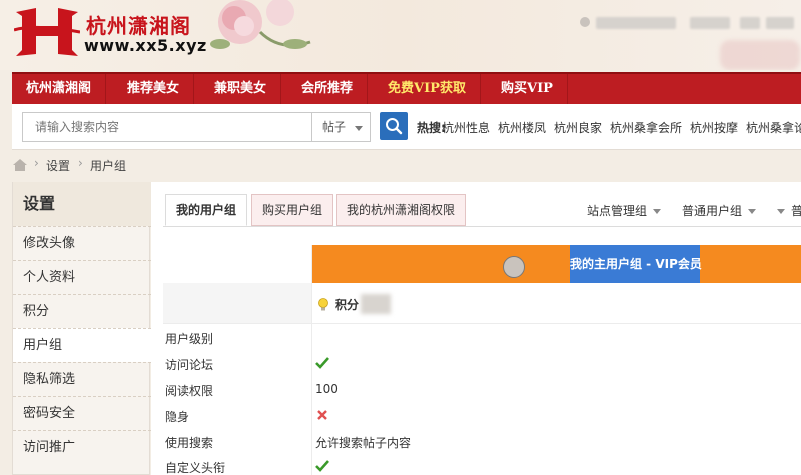 The image size is (801, 475). What do you see at coordinates (241, 89) in the screenshot?
I see `nav-item-parttime: 兼职美女` at bounding box center [241, 89].